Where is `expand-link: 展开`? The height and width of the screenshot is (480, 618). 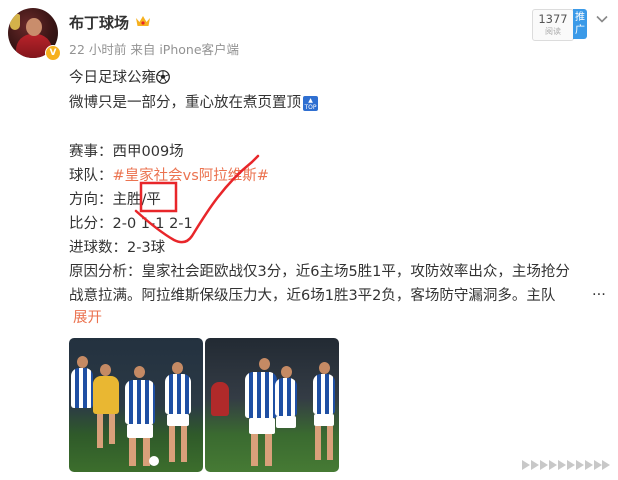
expand-link: 展开 is located at coordinates (87, 316).